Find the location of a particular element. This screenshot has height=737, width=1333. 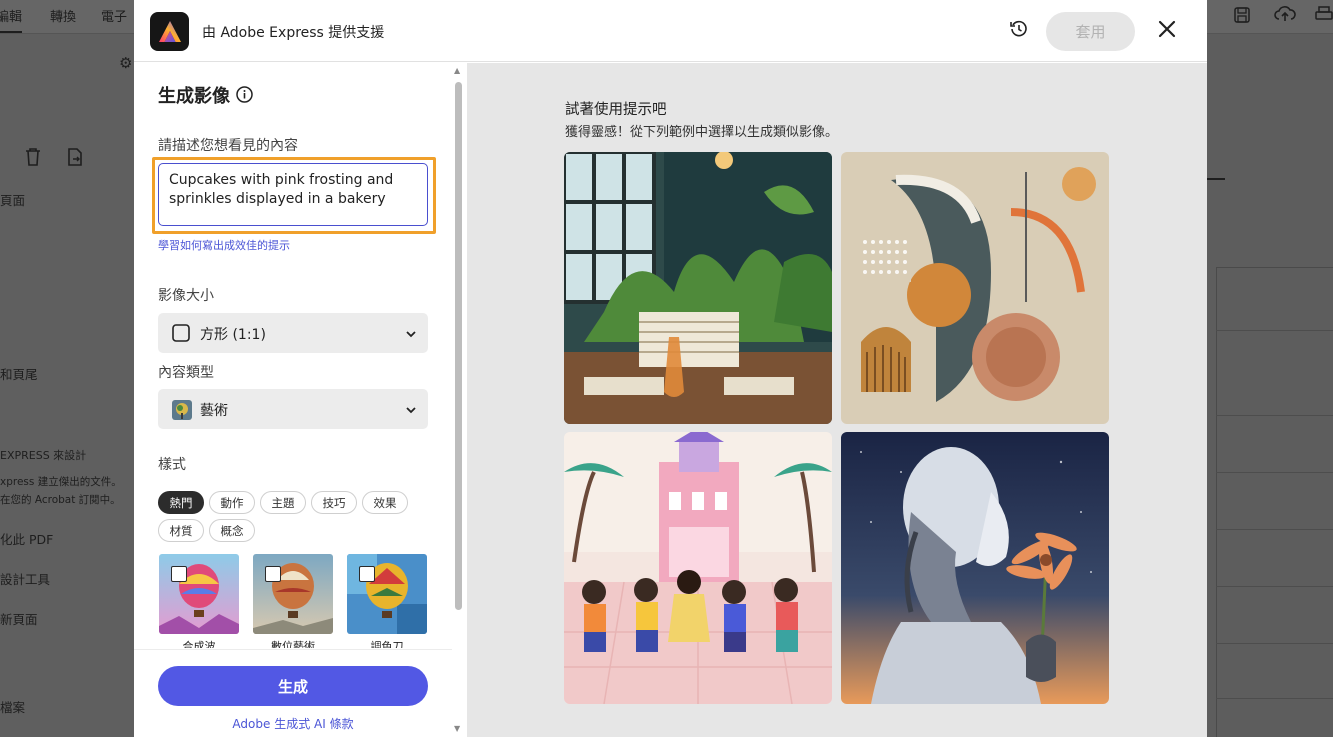

background-tab-esign: 電子 is located at coordinates (114, 17).